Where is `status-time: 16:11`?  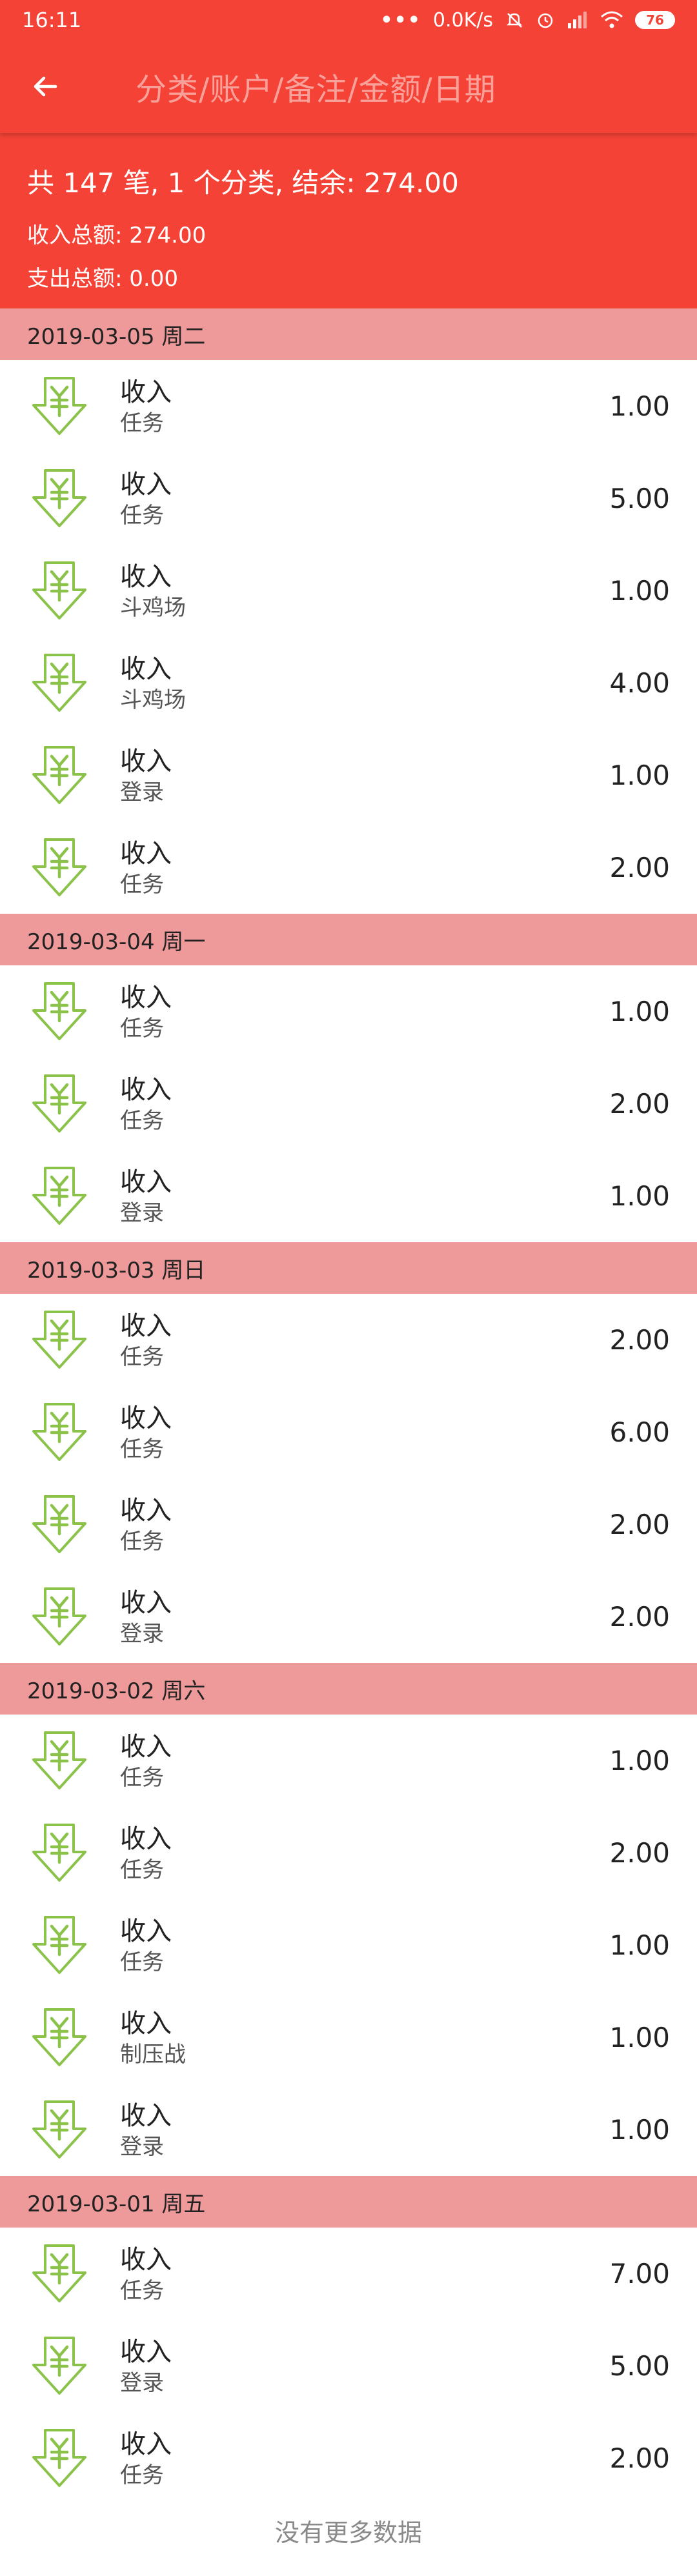
status-time: 16:11 is located at coordinates (52, 20).